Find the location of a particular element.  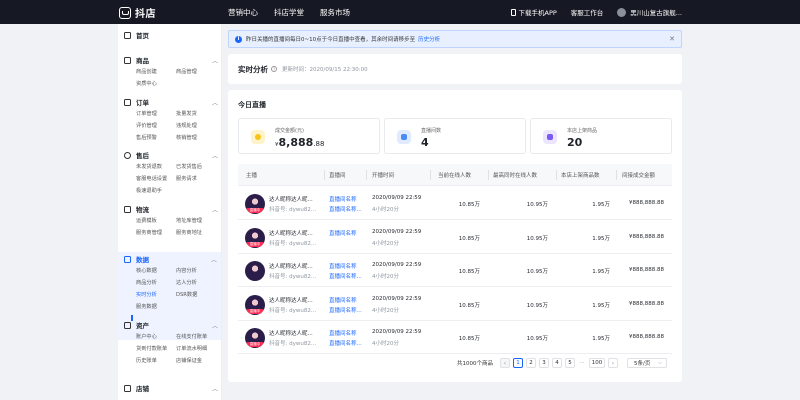

sidebar-head-orders: 订单 ︿ is located at coordinates (171, 102).